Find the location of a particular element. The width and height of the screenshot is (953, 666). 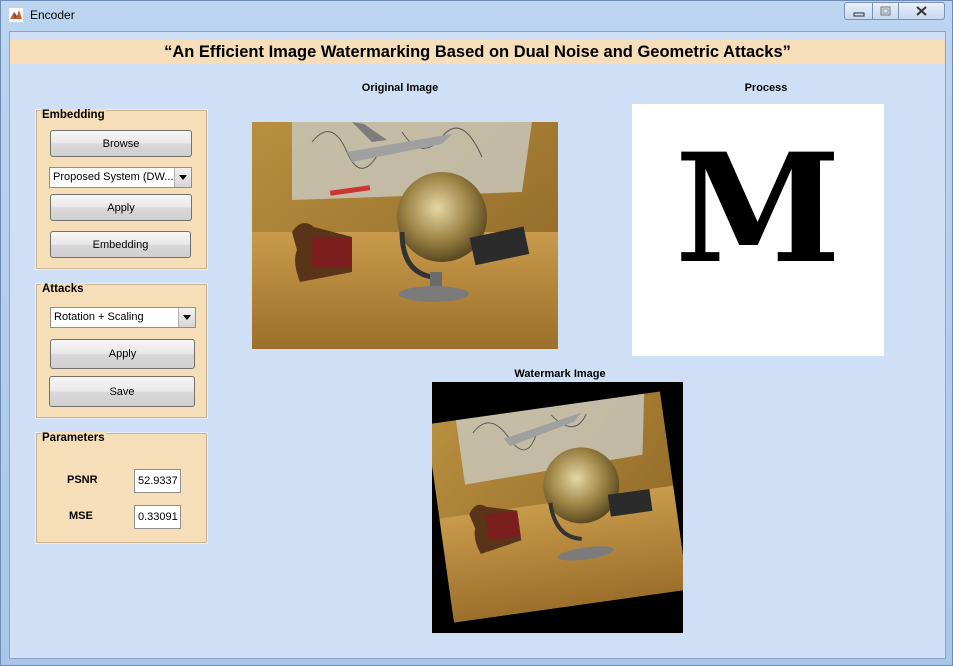

minimize-button is located at coordinates (858, 11).